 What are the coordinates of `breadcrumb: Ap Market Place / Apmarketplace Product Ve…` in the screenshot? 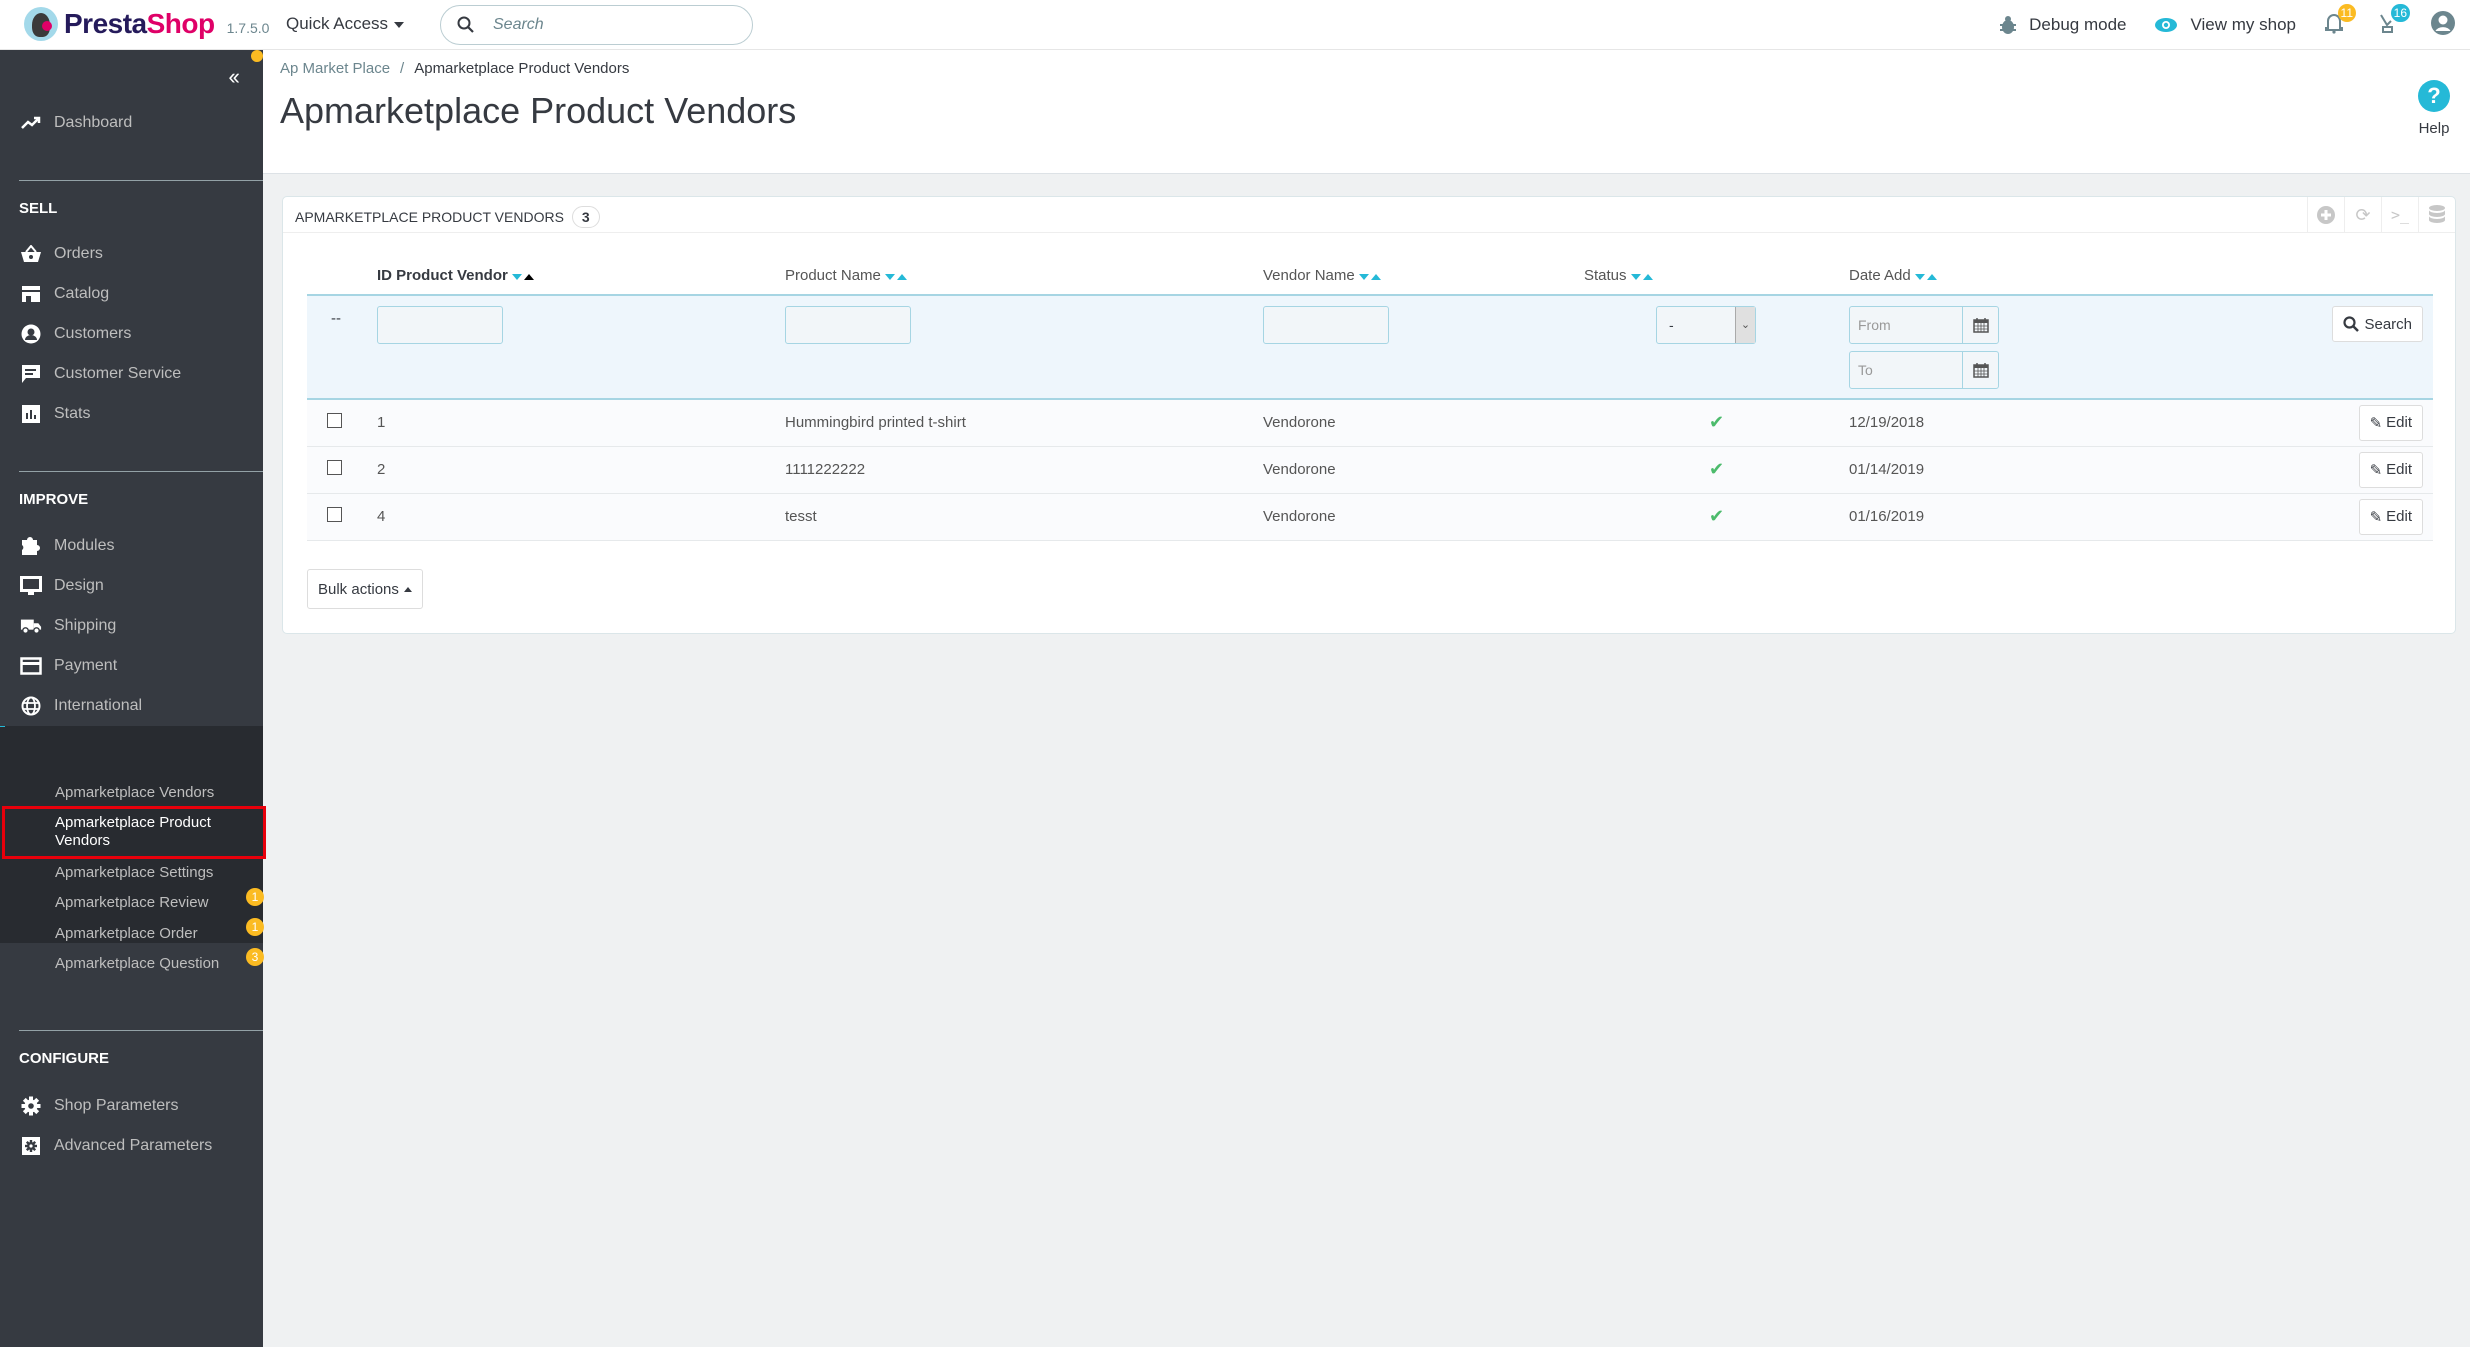 It's located at (454, 68).